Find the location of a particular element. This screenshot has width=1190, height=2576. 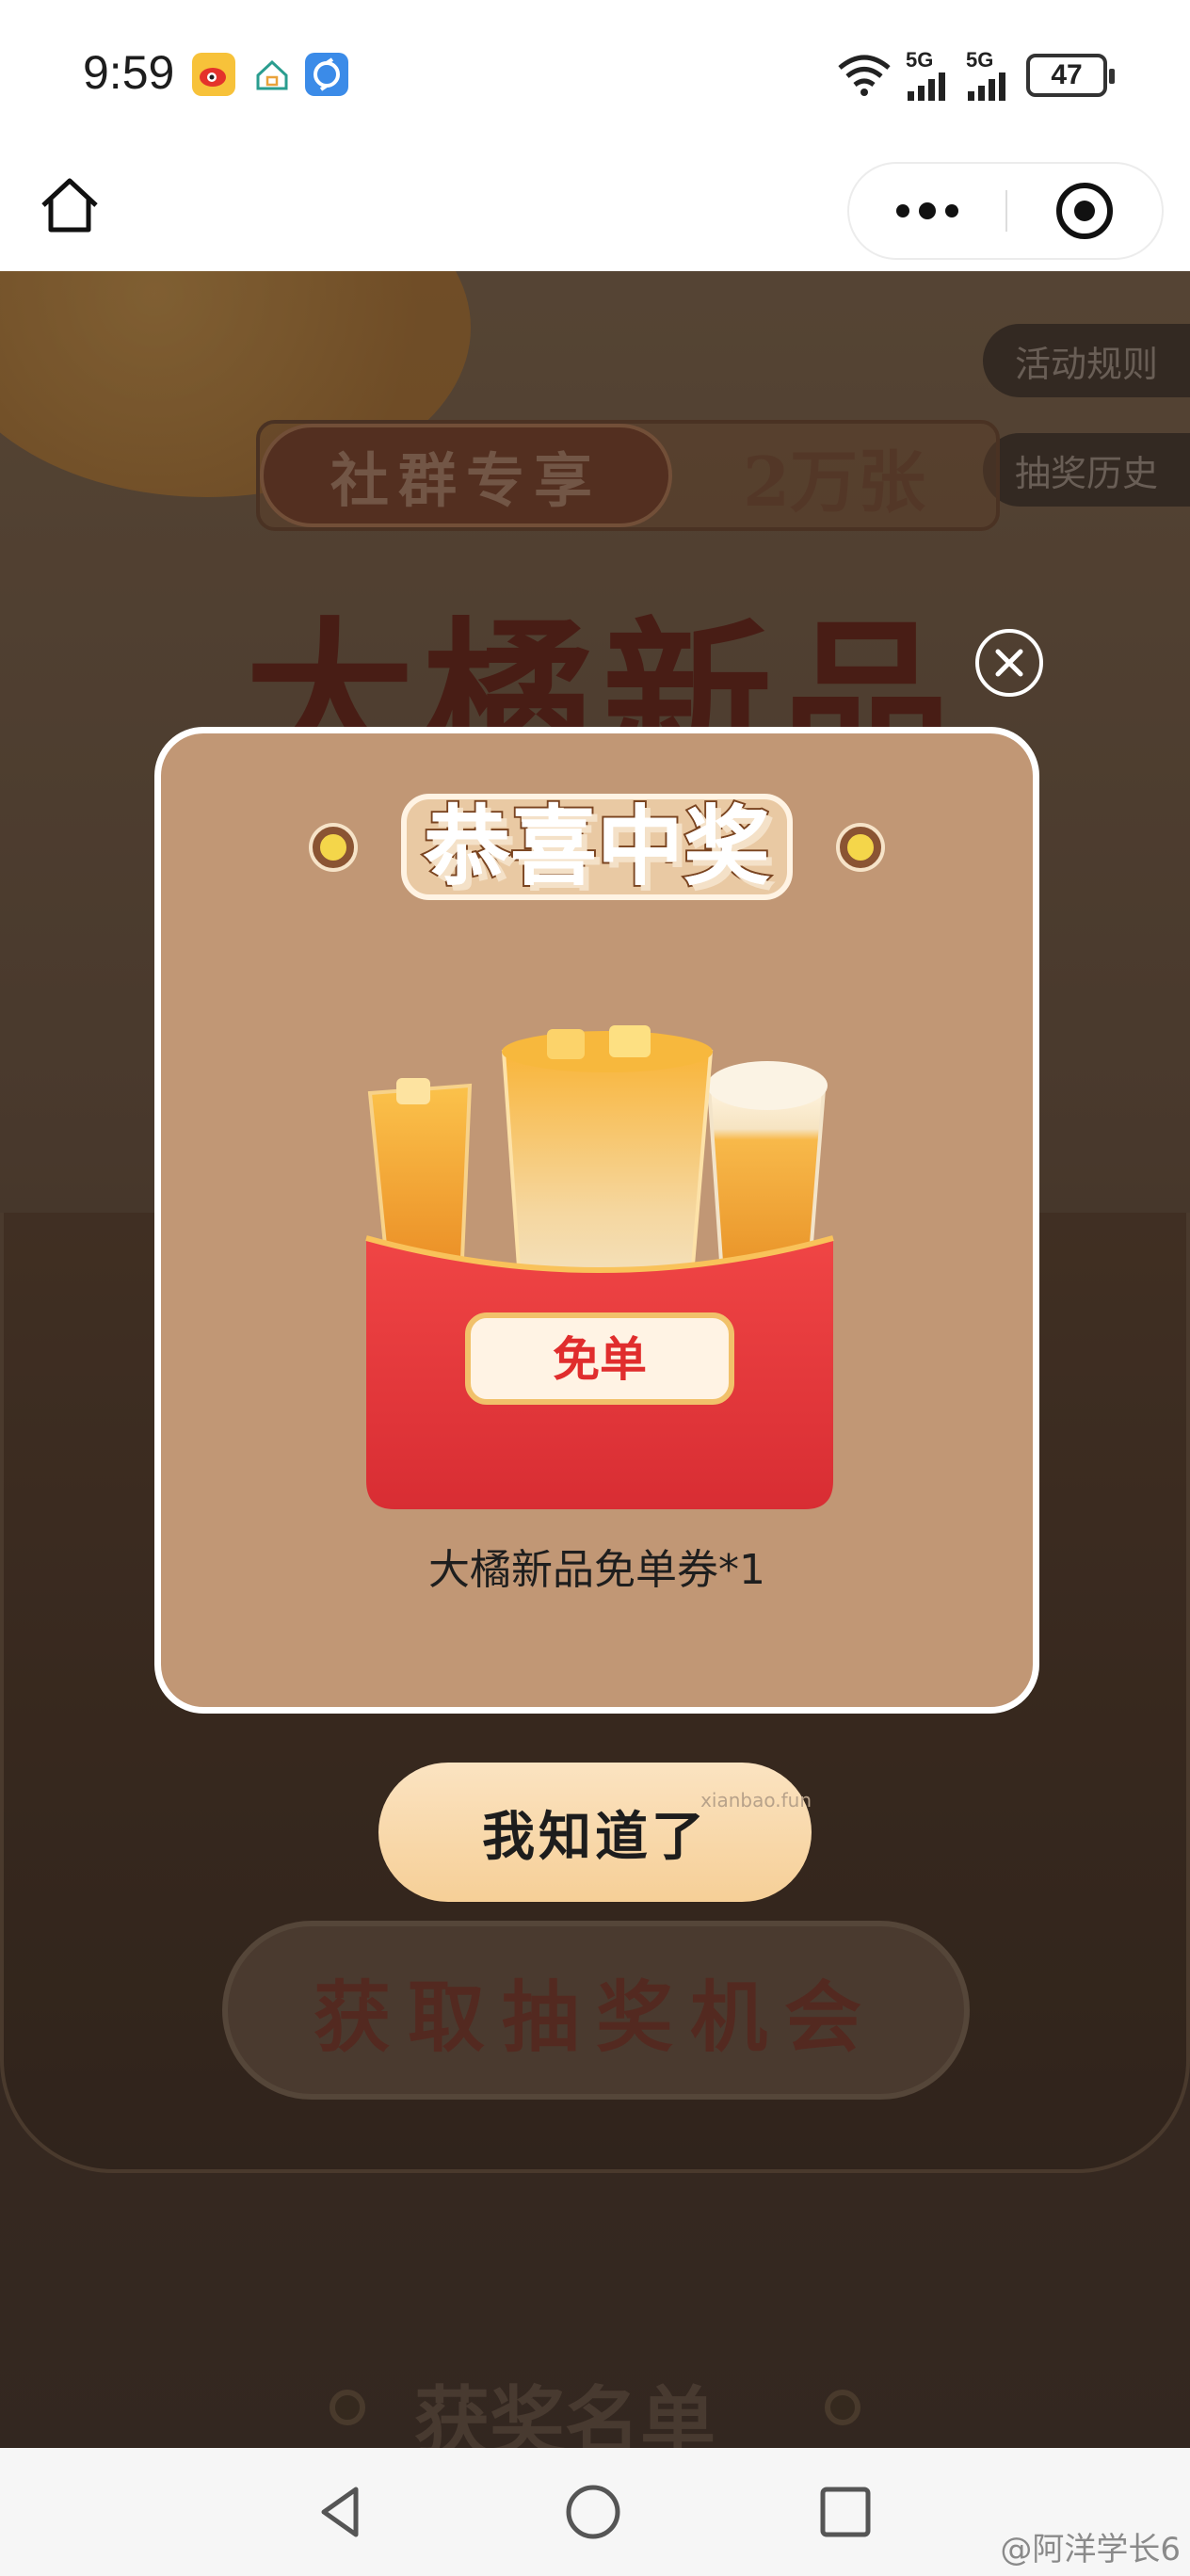

recents-square-icon is located at coordinates (845, 2512).